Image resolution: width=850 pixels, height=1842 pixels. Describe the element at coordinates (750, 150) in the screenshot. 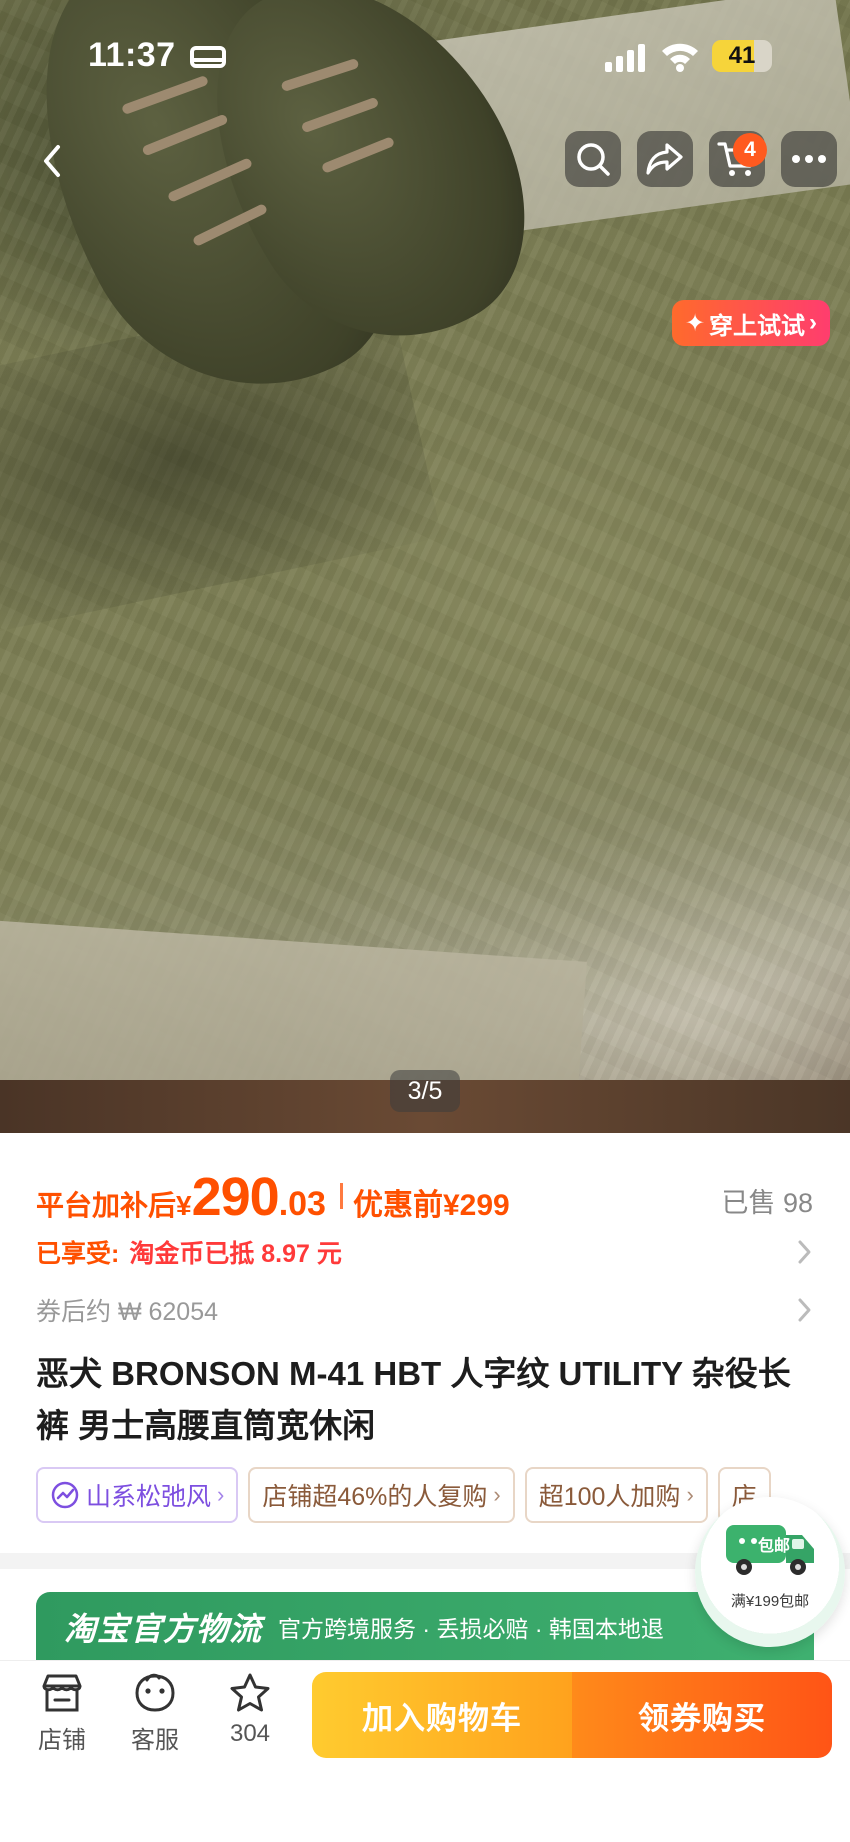

I see `cart-count-badge: 4` at that location.